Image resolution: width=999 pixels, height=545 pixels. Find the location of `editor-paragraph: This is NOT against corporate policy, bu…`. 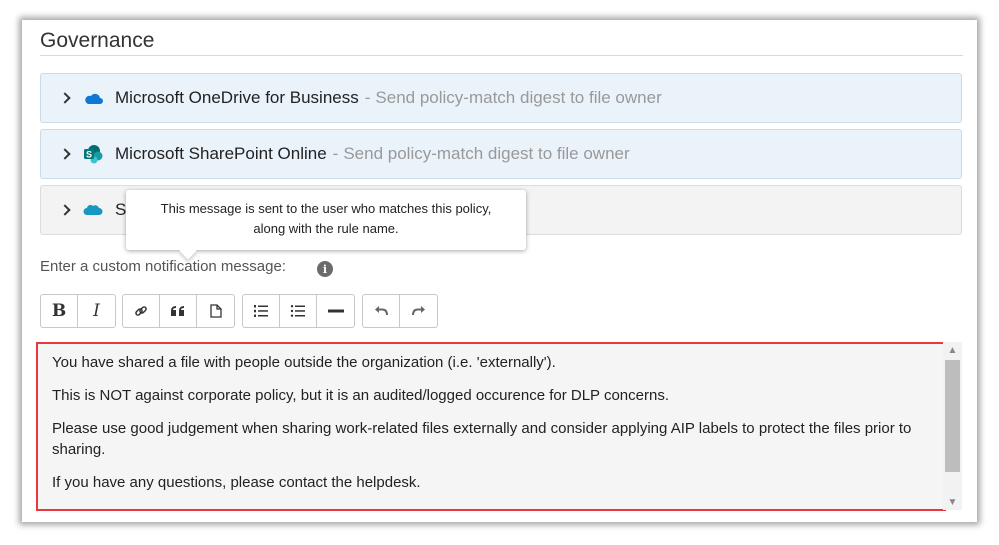

editor-paragraph: This is NOT against corporate policy, bu… is located at coordinates (360, 395).